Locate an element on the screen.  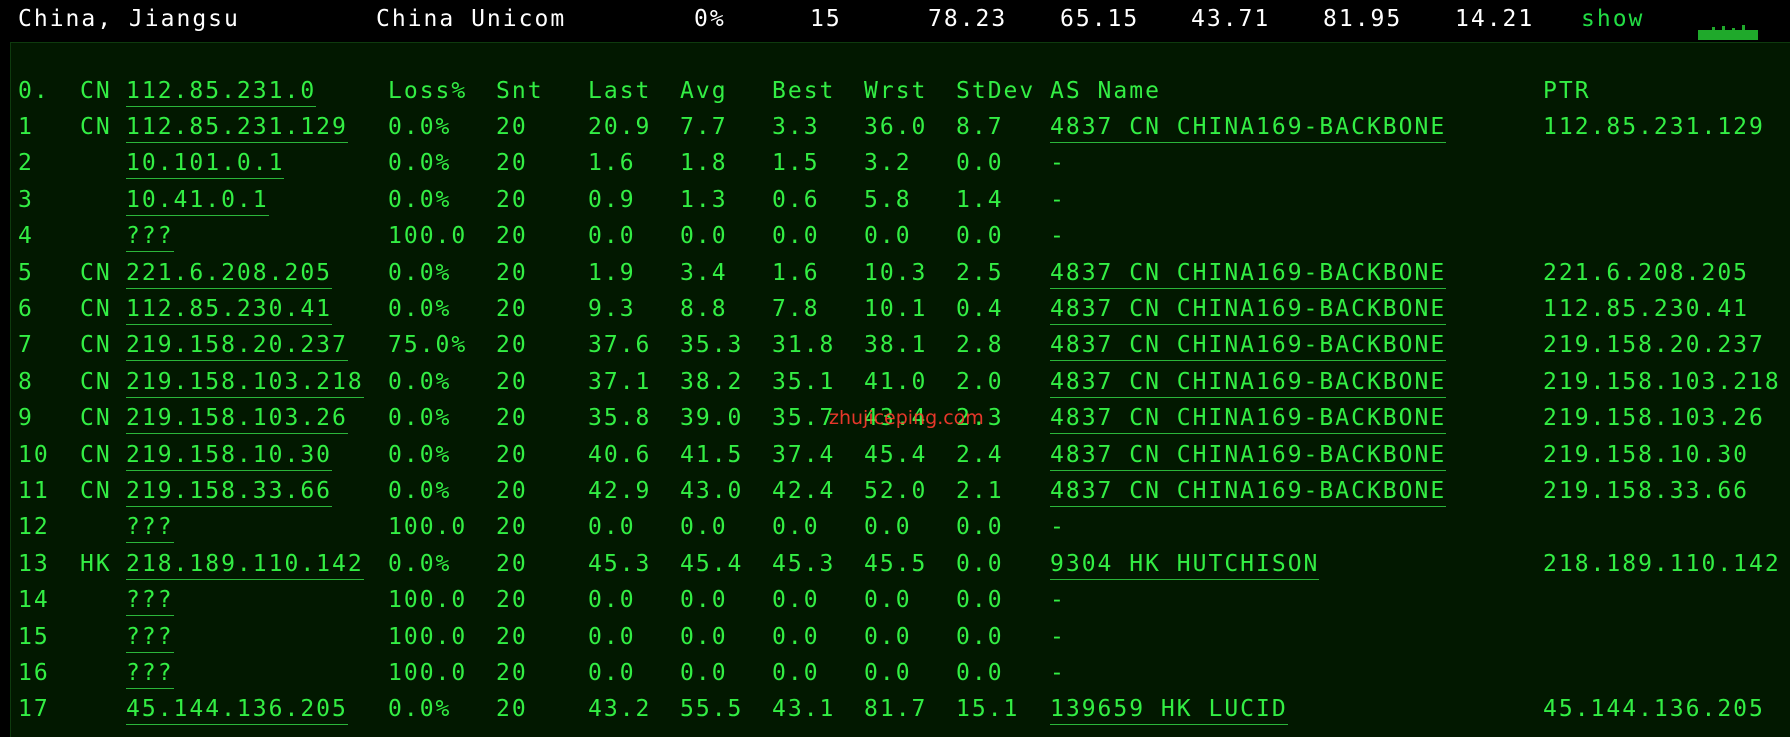
hop-host-link: 219.158.33.66 is located at coordinates (229, 491).